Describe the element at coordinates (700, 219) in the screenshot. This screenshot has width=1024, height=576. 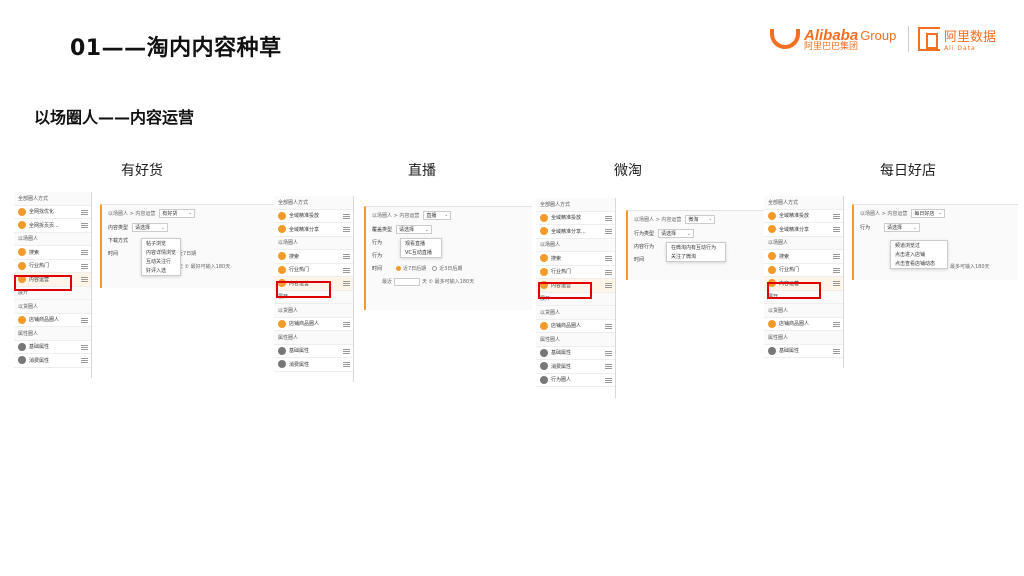
I see `channel-select: 微淘` at that location.